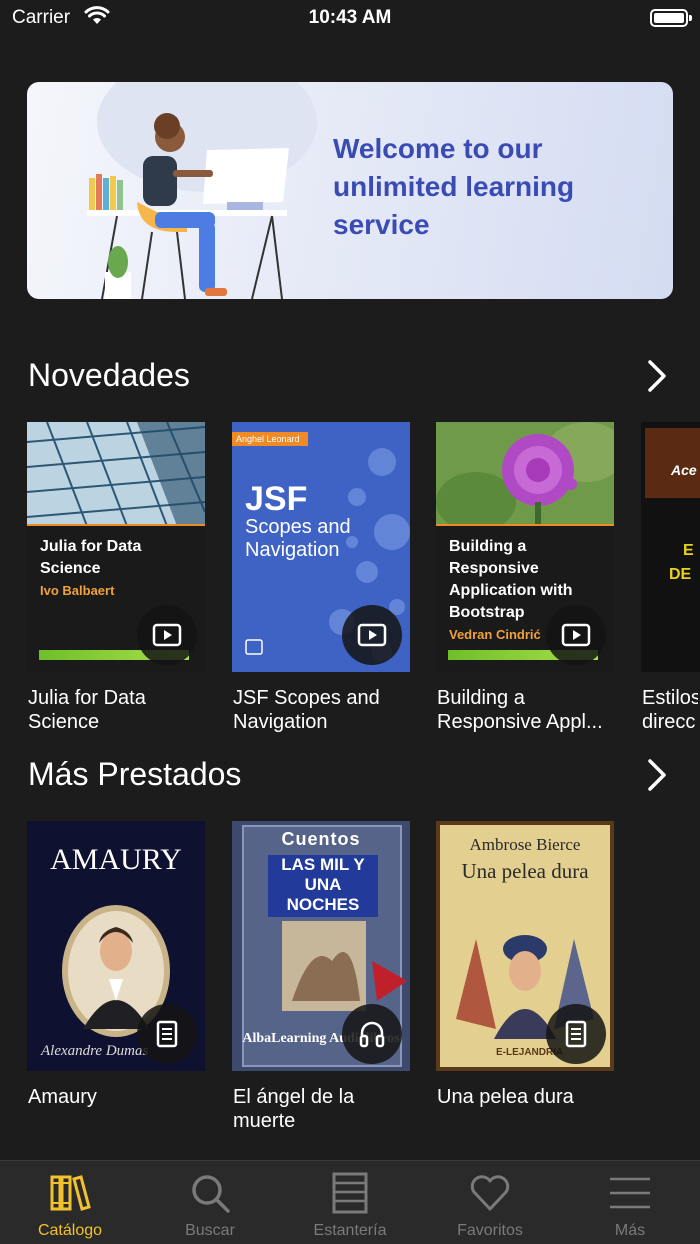 Image resolution: width=700 pixels, height=1244 pixels. What do you see at coordinates (671, 18) in the screenshot?
I see `battery-icon` at bounding box center [671, 18].